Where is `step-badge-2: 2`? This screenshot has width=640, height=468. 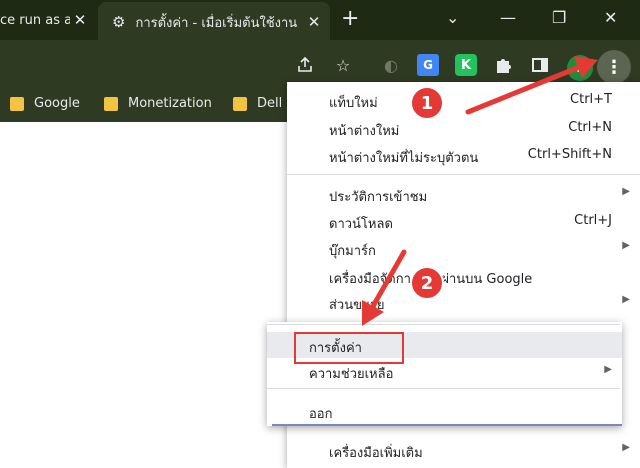 step-badge-2: 2 is located at coordinates (427, 283).